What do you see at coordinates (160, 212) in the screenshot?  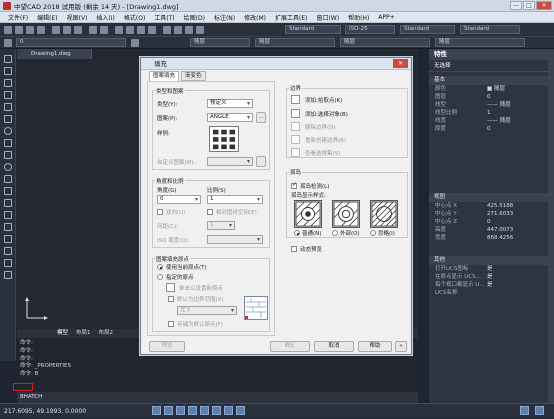 I see `double-checkbox` at bounding box center [160, 212].